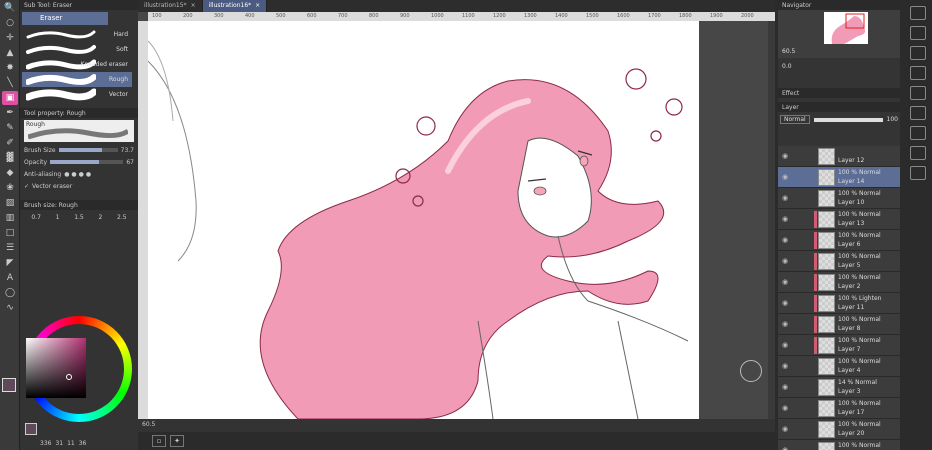  What do you see at coordinates (10, 308) in the screenshot?
I see `line-correct-icon: ∿` at bounding box center [10, 308].